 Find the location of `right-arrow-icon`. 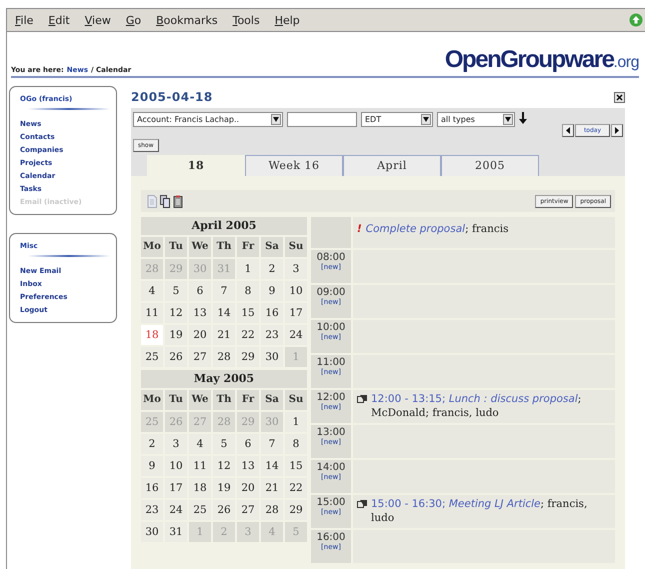

right-arrow-icon is located at coordinates (617, 130).